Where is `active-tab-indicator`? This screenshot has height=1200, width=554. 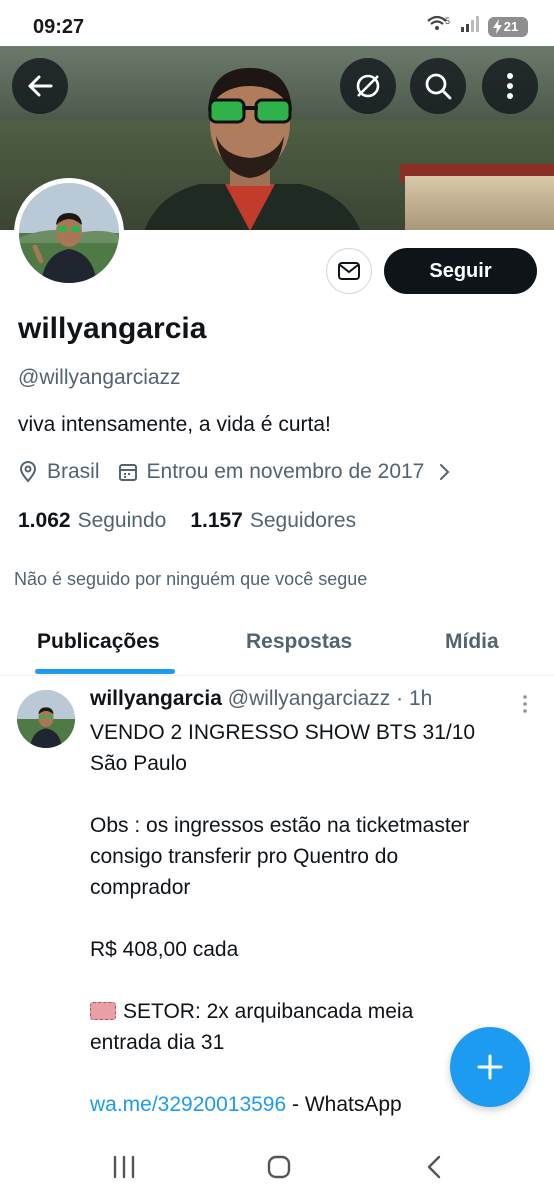
active-tab-indicator is located at coordinates (105, 671).